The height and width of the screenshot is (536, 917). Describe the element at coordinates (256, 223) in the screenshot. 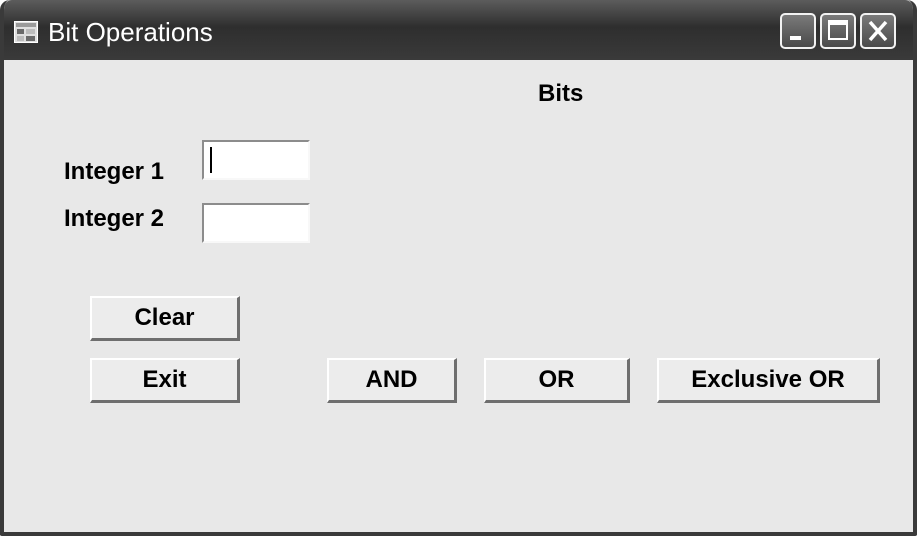

I see `integer2-input` at that location.